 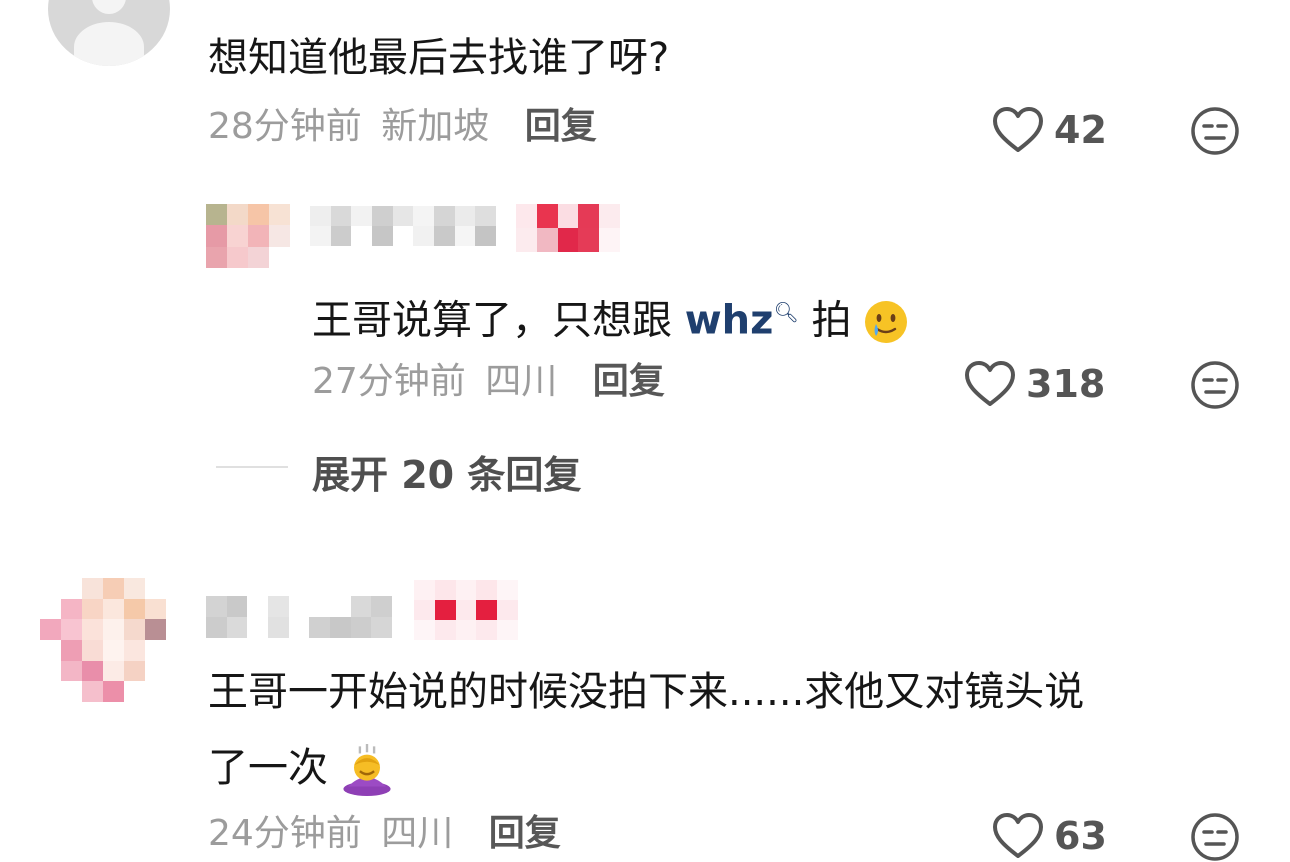 What do you see at coordinates (1080, 130) in the screenshot?
I see `like-count: 42` at bounding box center [1080, 130].